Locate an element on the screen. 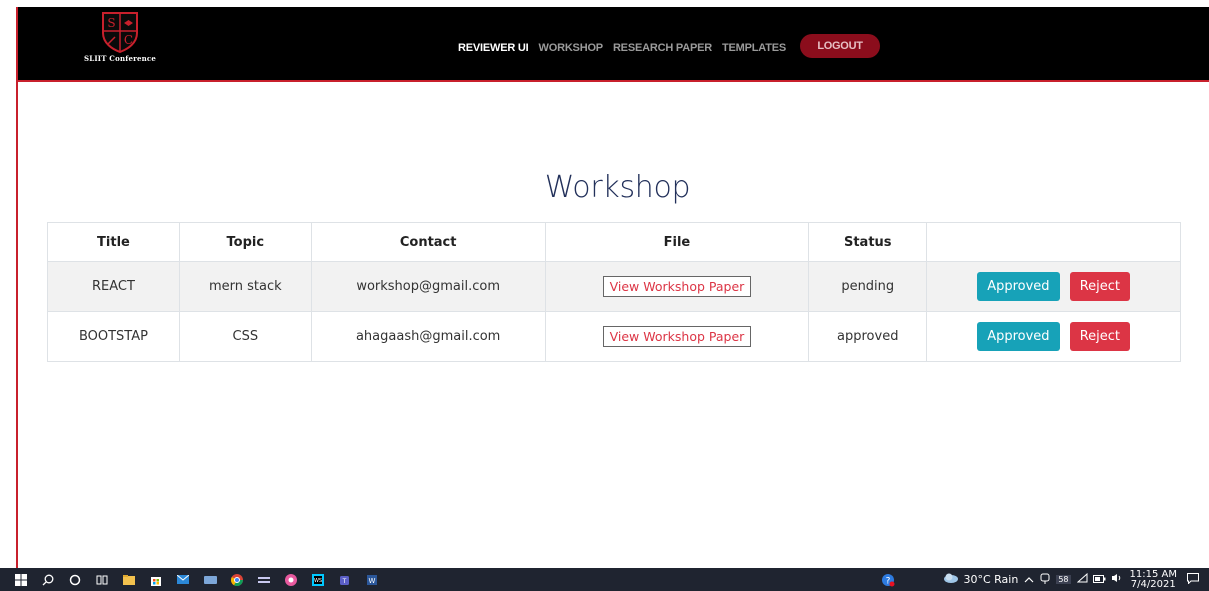 The image size is (1209, 591). file-explorer-icon is located at coordinates (129, 579).